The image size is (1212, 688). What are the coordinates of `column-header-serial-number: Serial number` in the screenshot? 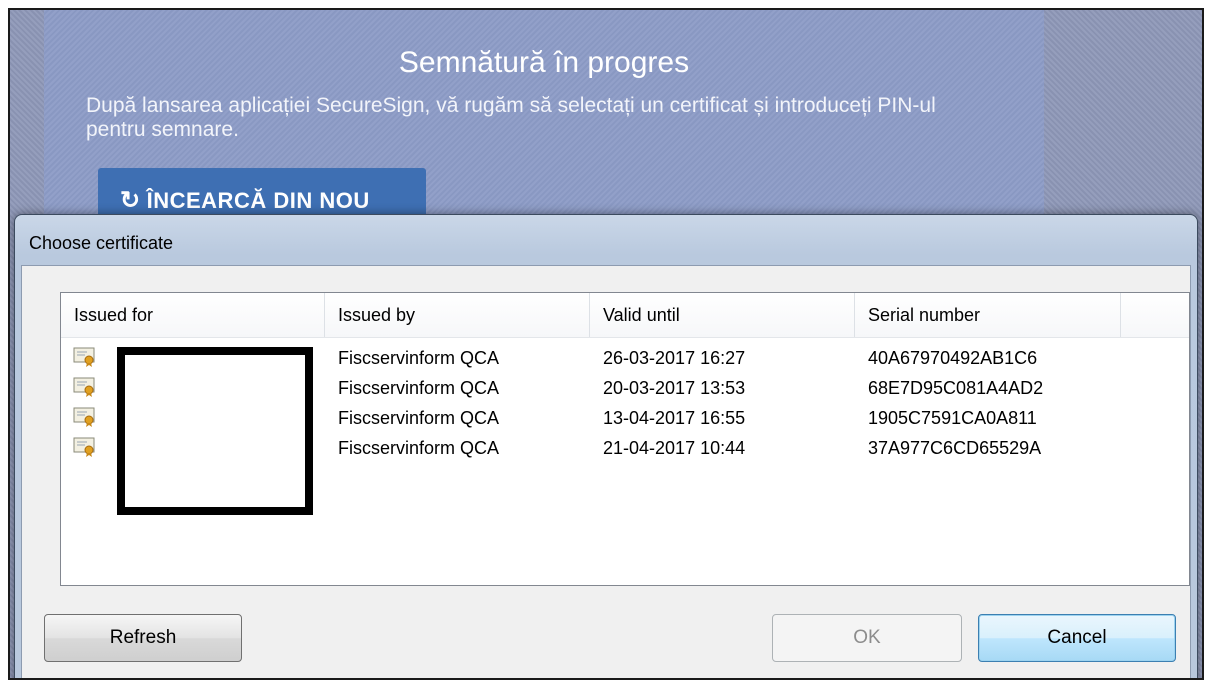 It's located at (988, 315).